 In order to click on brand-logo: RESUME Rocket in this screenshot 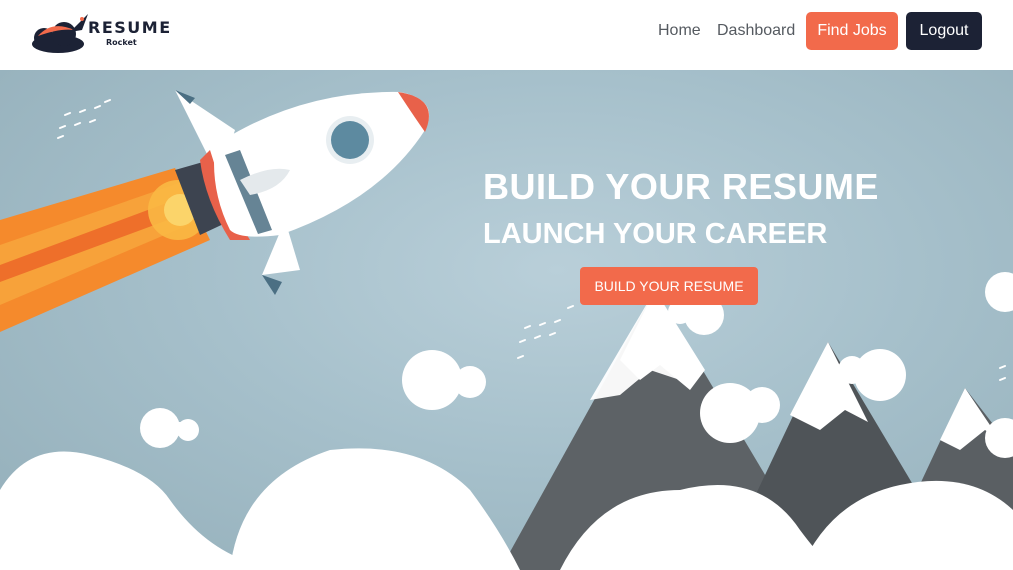, I will do `click(100, 34)`.